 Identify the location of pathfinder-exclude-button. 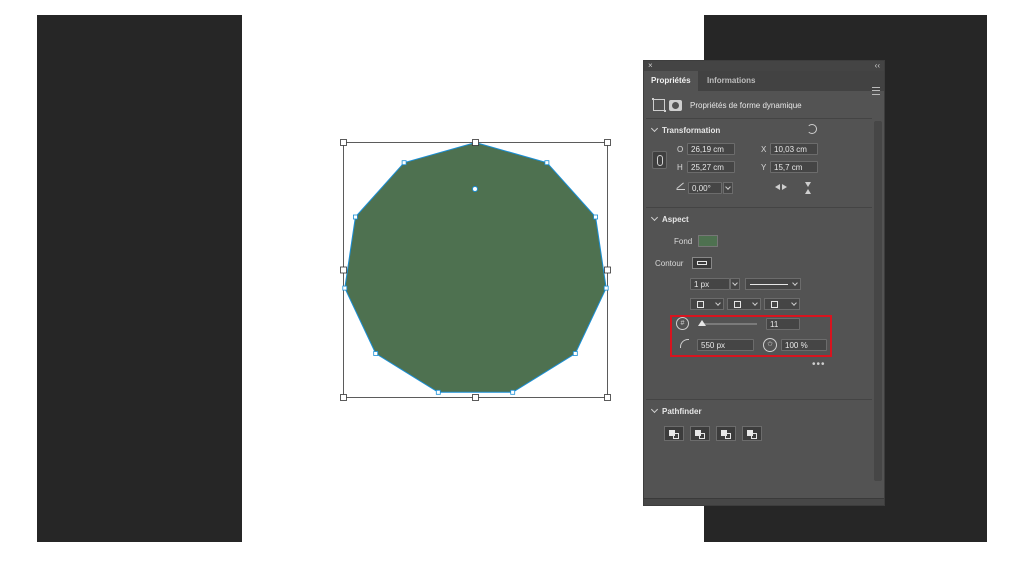
(752, 433).